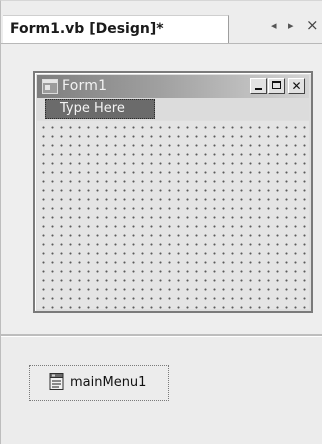  I want to click on maximize-icon, so click(276, 85).